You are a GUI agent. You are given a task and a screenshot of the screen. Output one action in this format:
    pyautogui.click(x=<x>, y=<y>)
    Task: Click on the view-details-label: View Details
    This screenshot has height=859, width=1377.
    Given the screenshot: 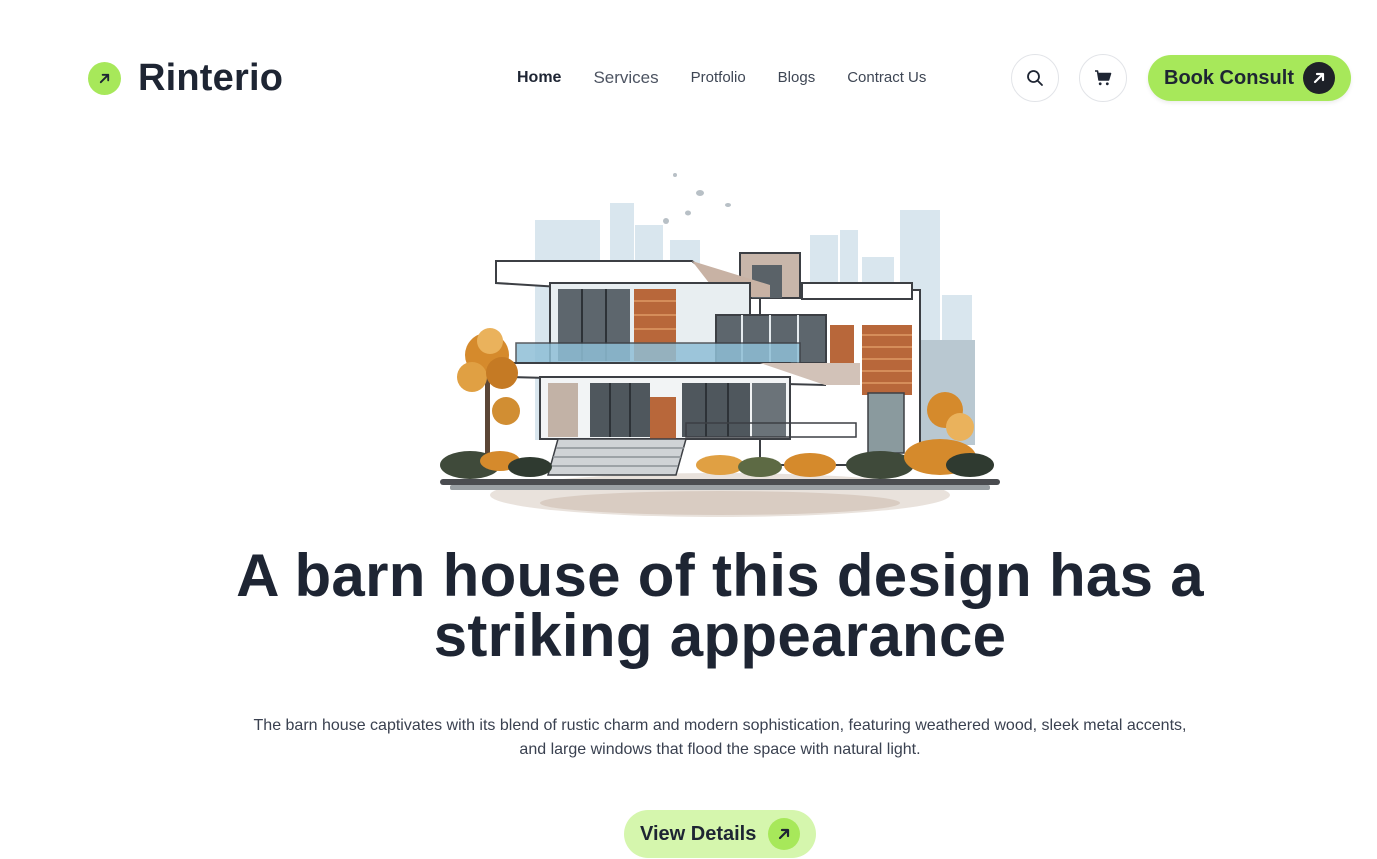 What is the action you would take?
    pyautogui.click(x=698, y=833)
    